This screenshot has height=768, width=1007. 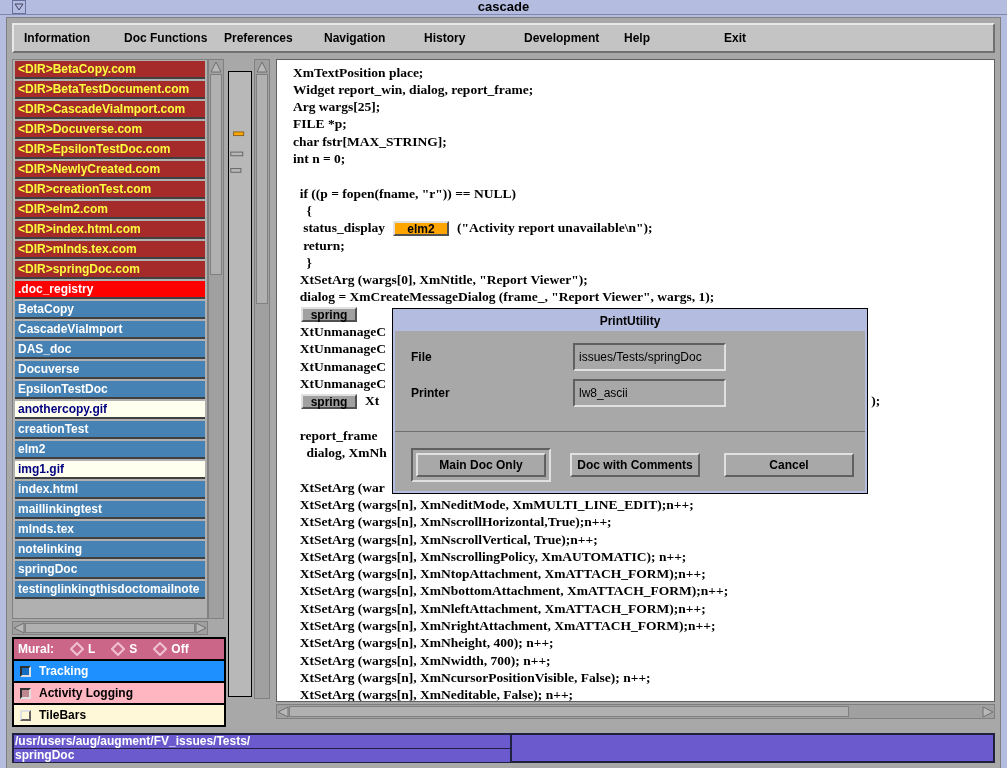 What do you see at coordinates (649, 393) in the screenshot?
I see `text-input: lw8_ascii` at bounding box center [649, 393].